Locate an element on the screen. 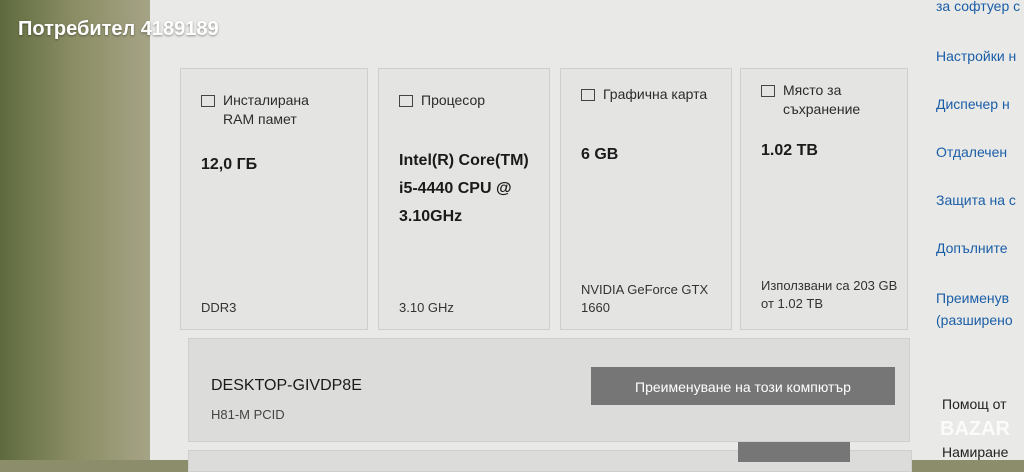  ram-card: Инсталирана RAM памет 12,0 ГБ DDR3 is located at coordinates (274, 199).